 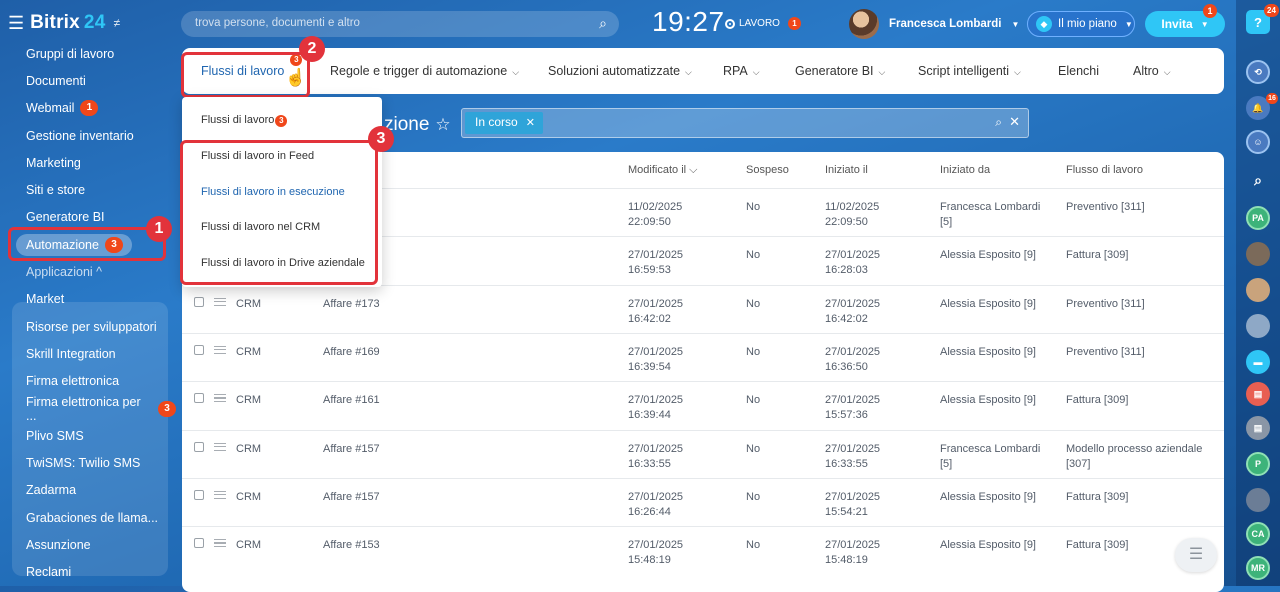 I want to click on cell-document: Affare #169, so click(x=351, y=352).